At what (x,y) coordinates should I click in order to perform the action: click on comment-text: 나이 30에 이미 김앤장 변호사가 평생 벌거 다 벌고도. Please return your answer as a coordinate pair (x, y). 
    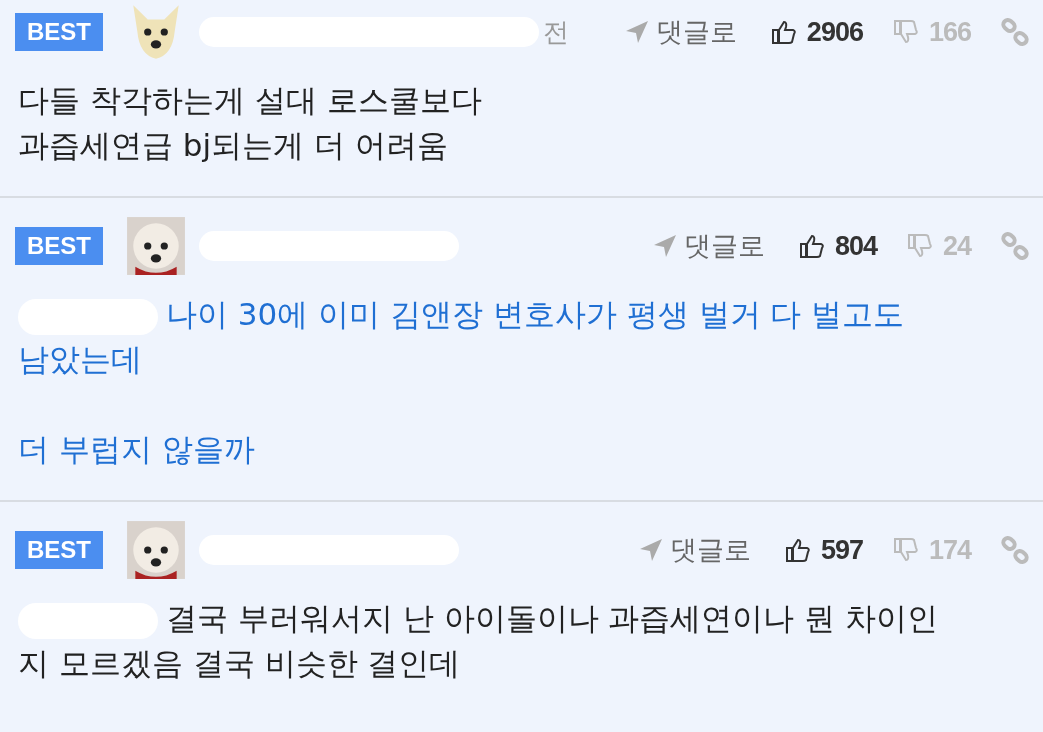
    Looking at the image, I should click on (535, 314).